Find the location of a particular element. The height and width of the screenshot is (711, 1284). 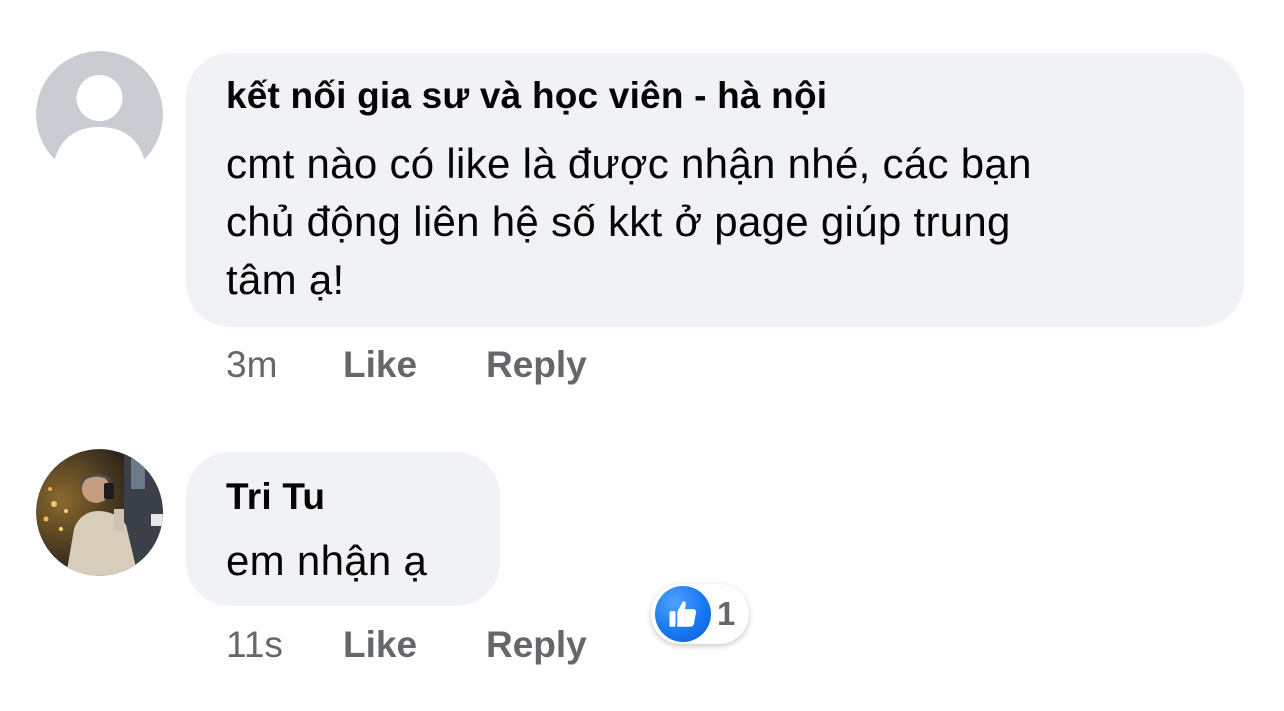

avatar-default is located at coordinates (99, 114).